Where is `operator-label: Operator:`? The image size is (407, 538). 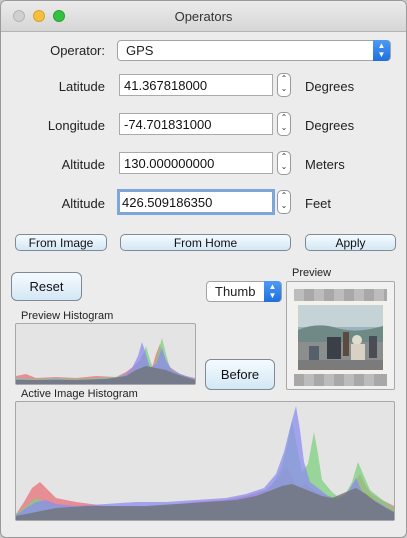
operator-label: Operator: is located at coordinates (77, 50).